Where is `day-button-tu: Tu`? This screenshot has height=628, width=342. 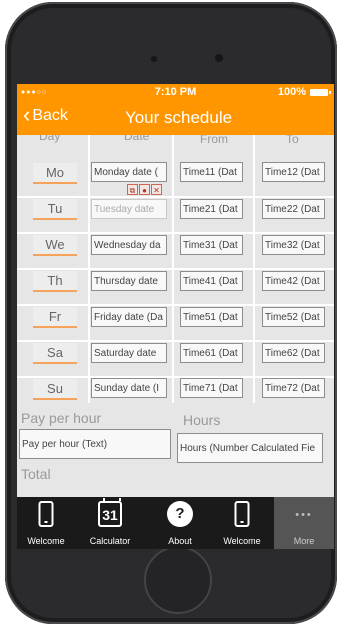 day-button-tu: Tu is located at coordinates (55, 209).